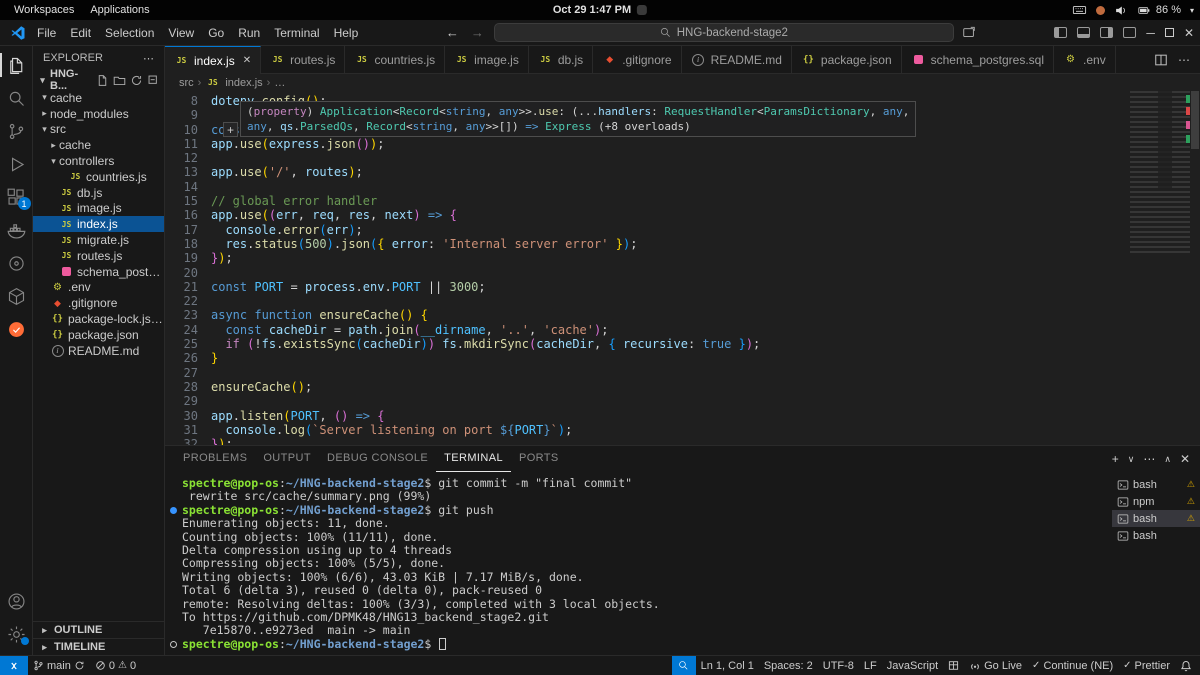 Image resolution: width=1200 pixels, height=675 pixels. Describe the element at coordinates (14, 665) in the screenshot. I see `remote-indicator` at that location.